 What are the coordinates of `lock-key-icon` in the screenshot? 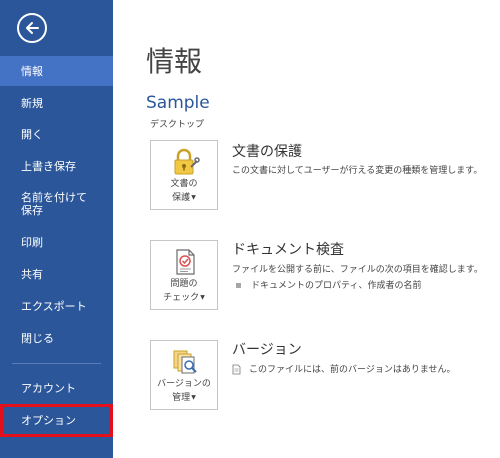 It's located at (187, 161).